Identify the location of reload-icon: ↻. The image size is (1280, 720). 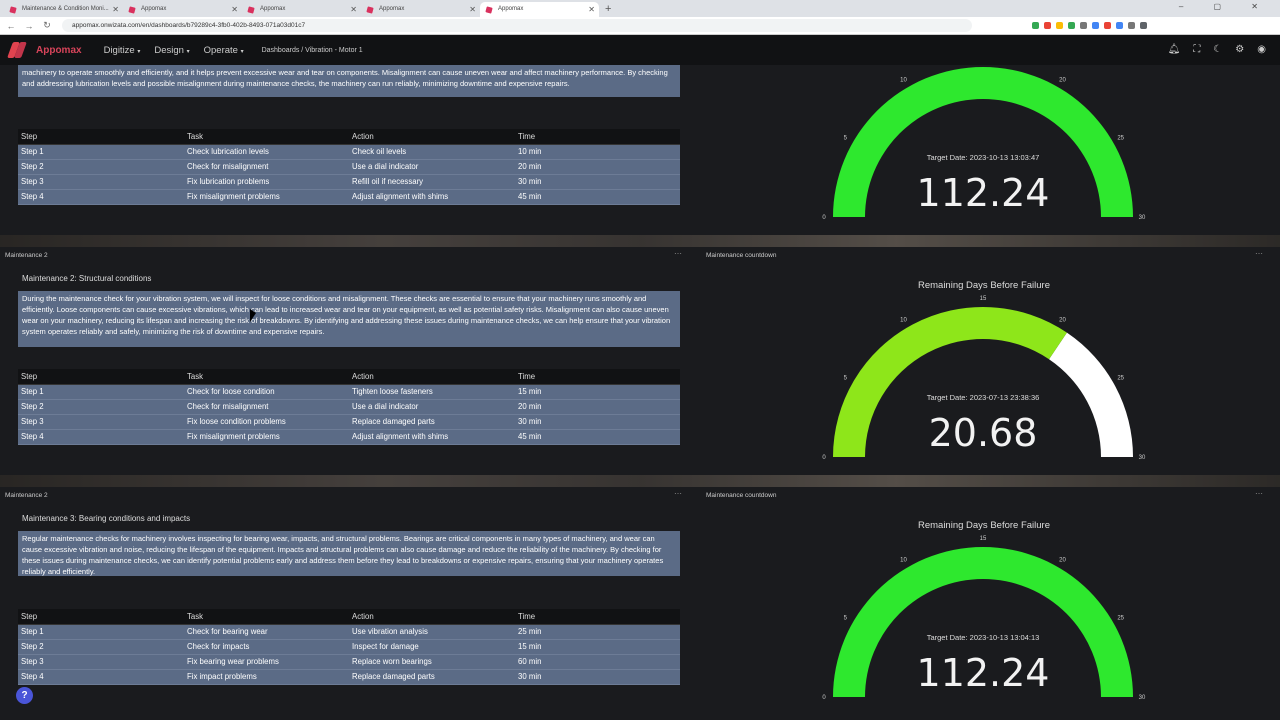
(47, 25).